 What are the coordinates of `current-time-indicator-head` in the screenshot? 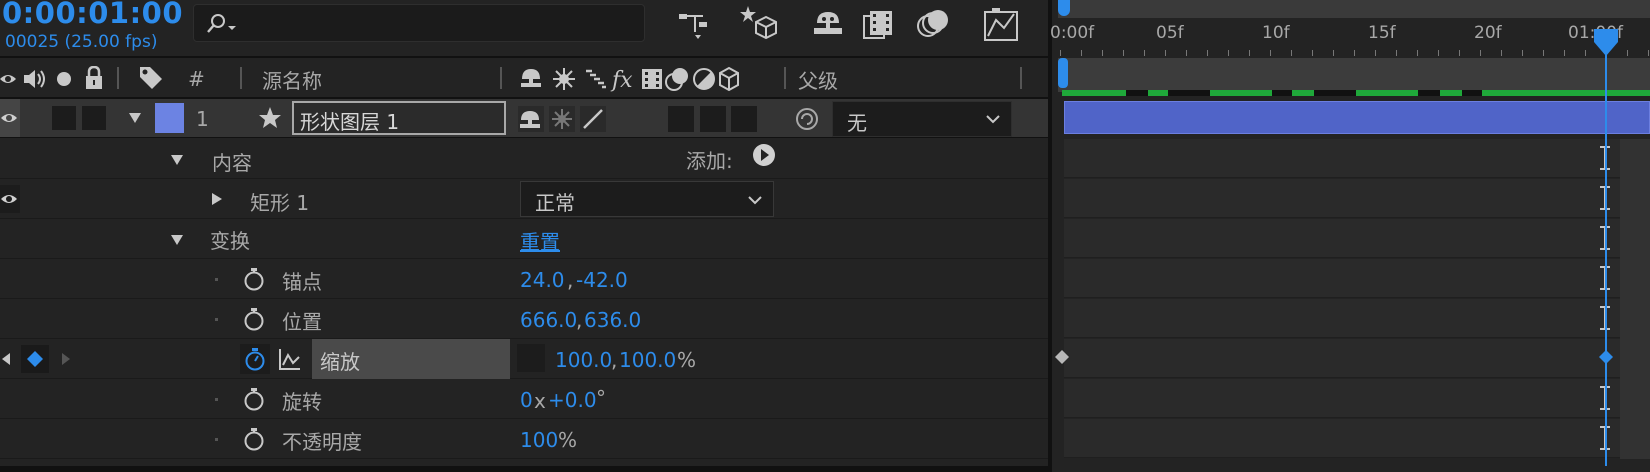 It's located at (1606, 43).